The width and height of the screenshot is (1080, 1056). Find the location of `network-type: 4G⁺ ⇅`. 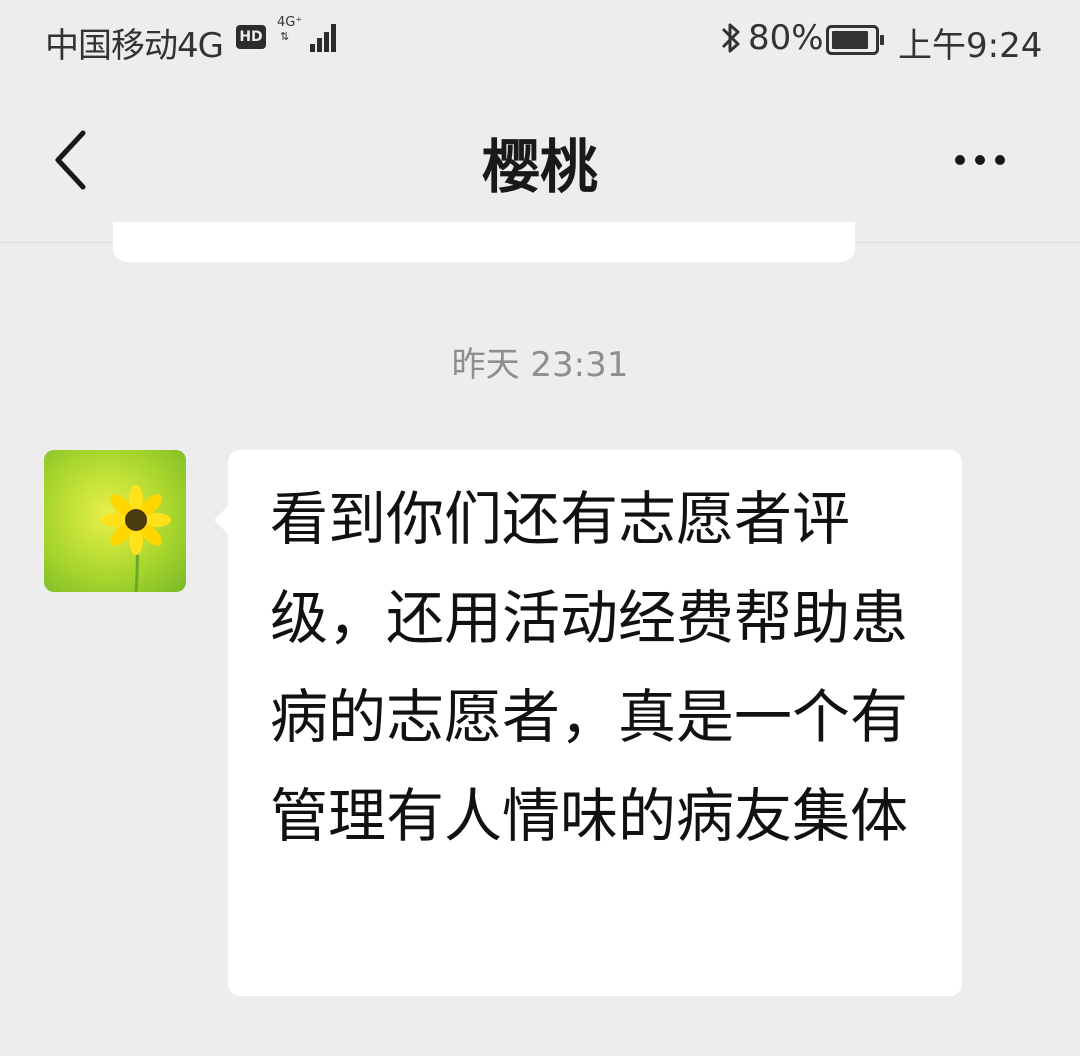

network-type: 4G⁺ ⇅ is located at coordinates (289, 30).